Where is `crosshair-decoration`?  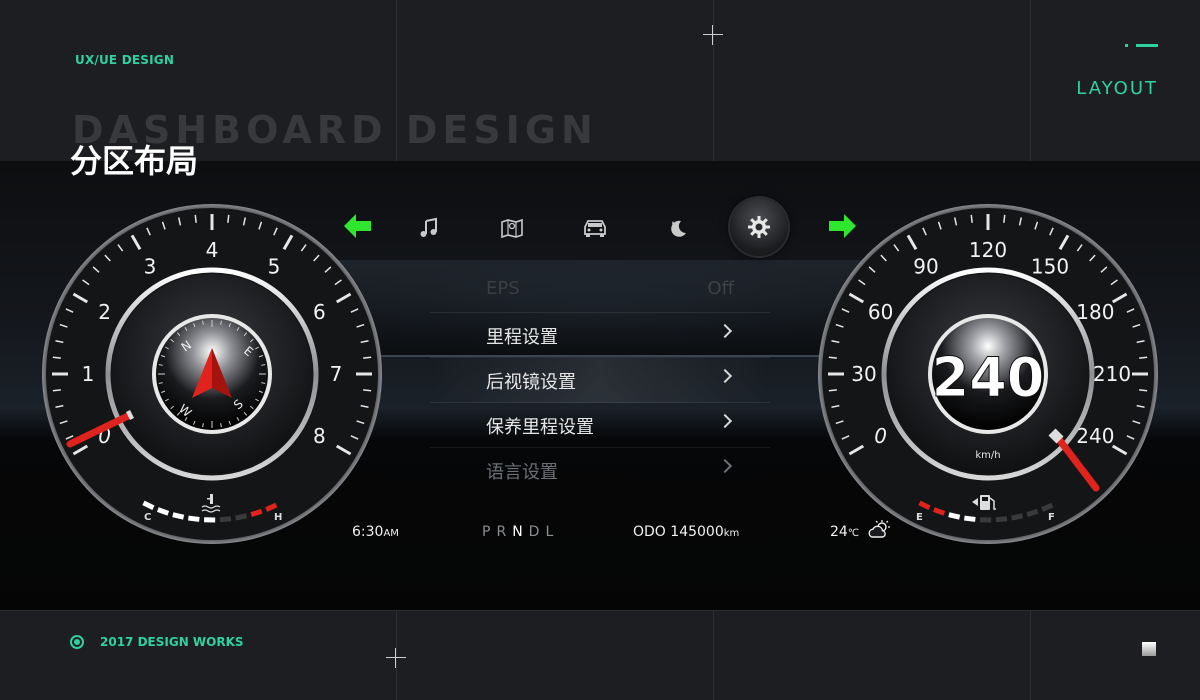 crosshair-decoration is located at coordinates (713, 35).